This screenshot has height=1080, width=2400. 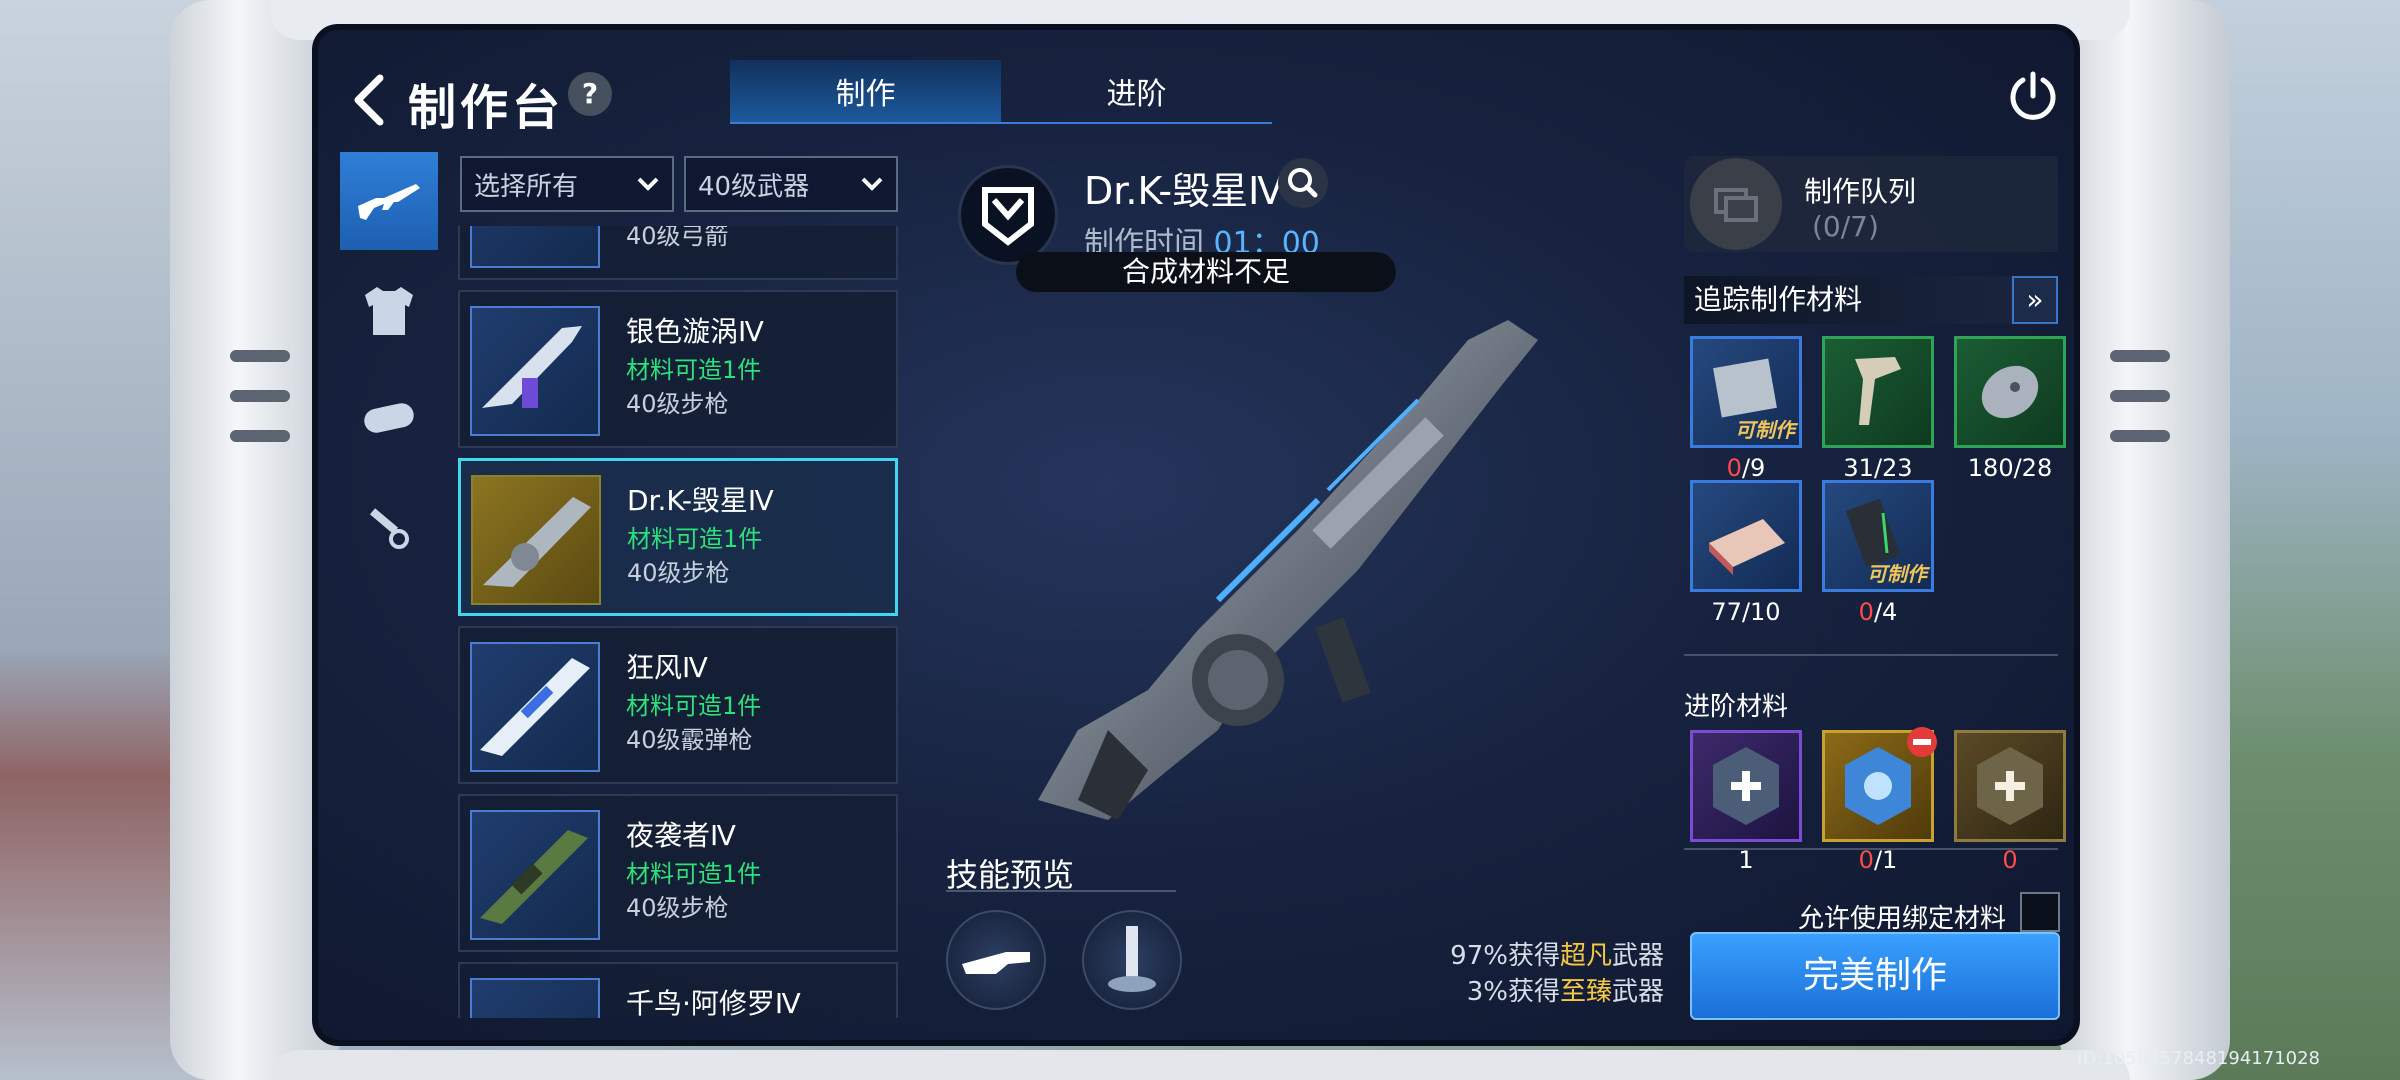 I want to click on tab-craft: 制作, so click(x=865, y=91).